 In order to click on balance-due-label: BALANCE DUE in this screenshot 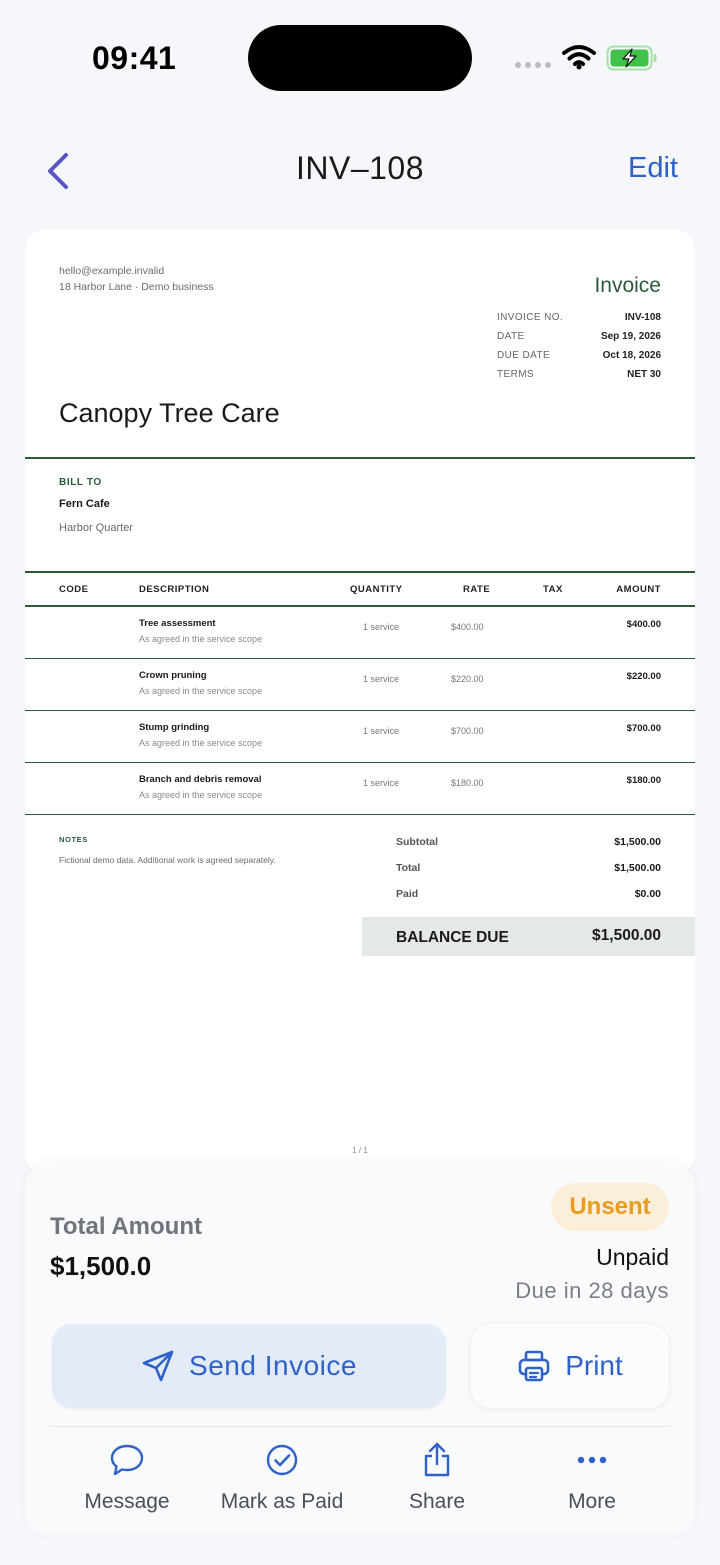, I will do `click(452, 937)`.